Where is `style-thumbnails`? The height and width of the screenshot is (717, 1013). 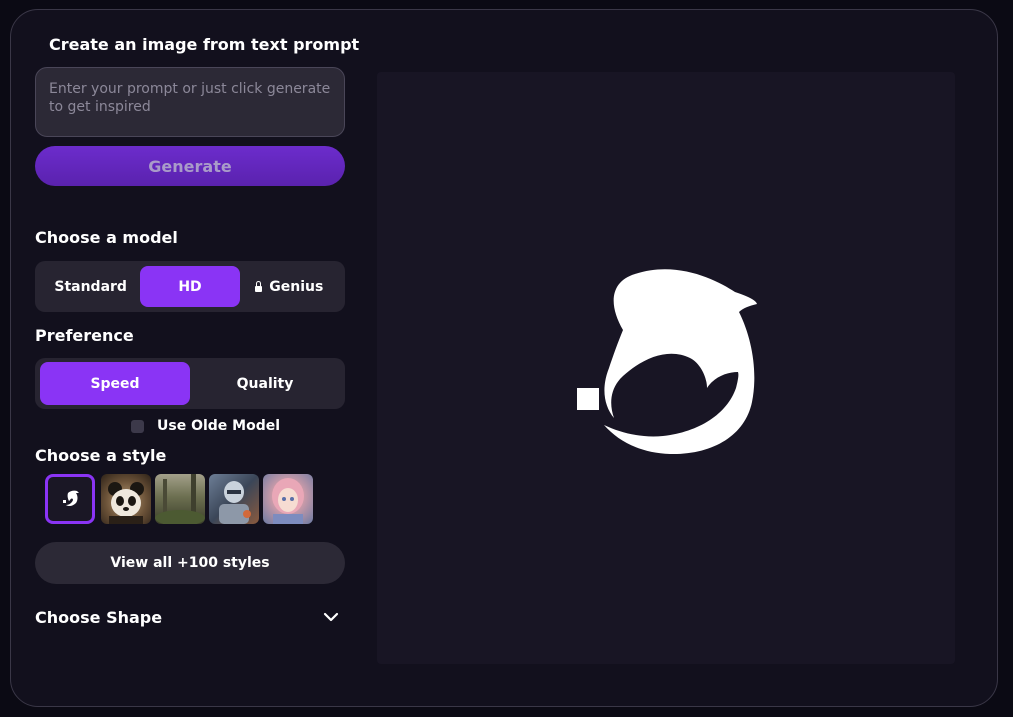 style-thumbnails is located at coordinates (179, 499).